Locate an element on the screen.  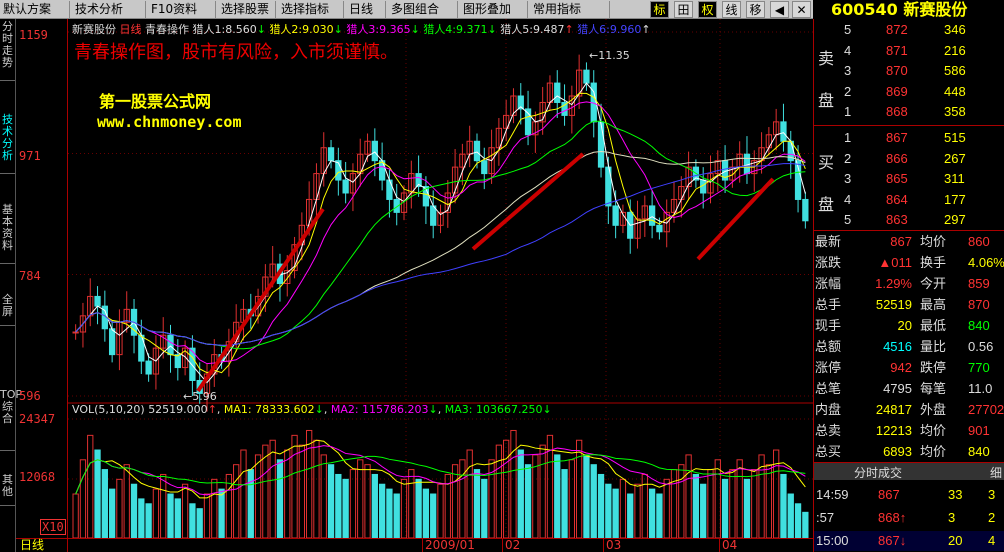
price-tick: 971 is located at coordinates (30, 156).